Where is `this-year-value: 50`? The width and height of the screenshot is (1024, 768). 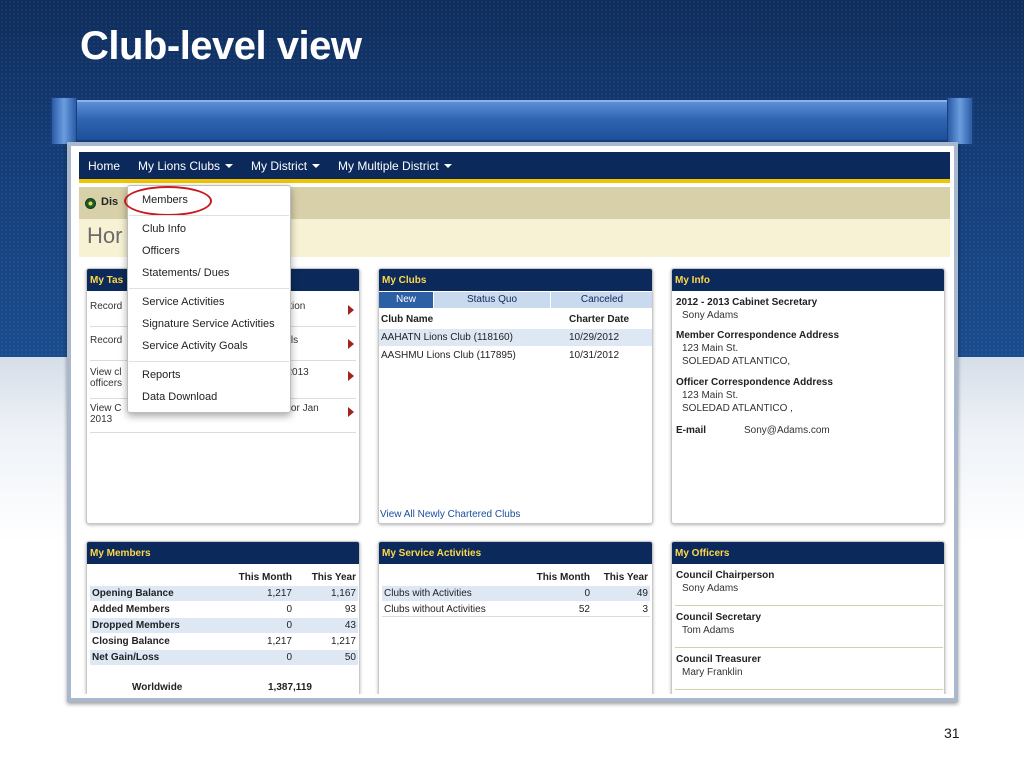
this-year-value: 50 is located at coordinates (350, 657).